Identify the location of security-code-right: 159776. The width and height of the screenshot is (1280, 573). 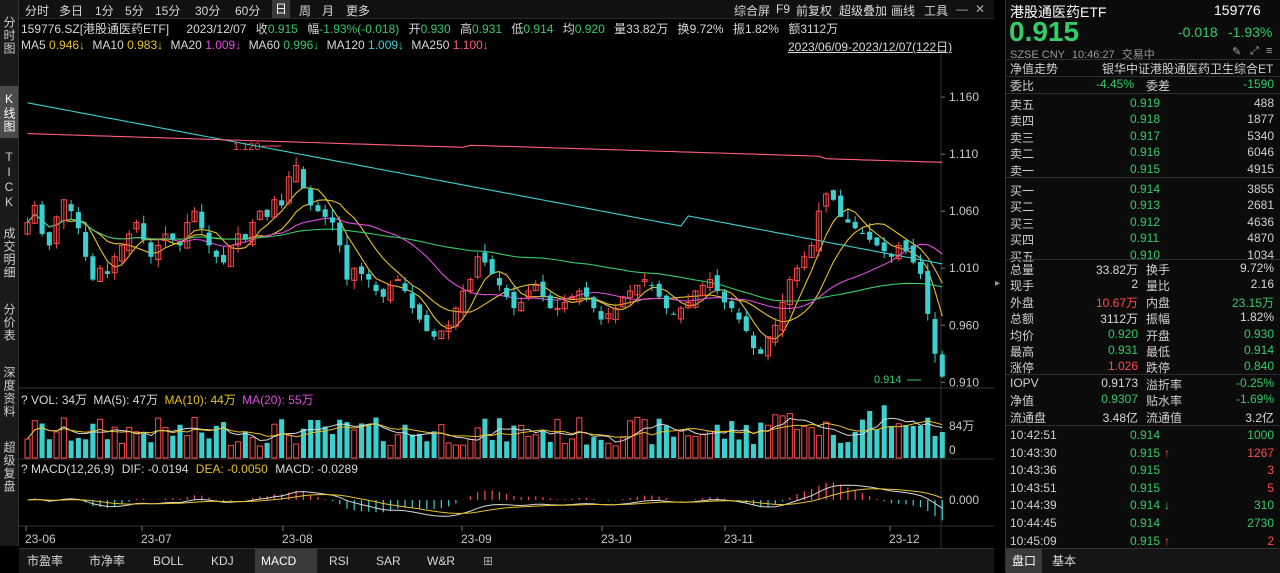
(1237, 10).